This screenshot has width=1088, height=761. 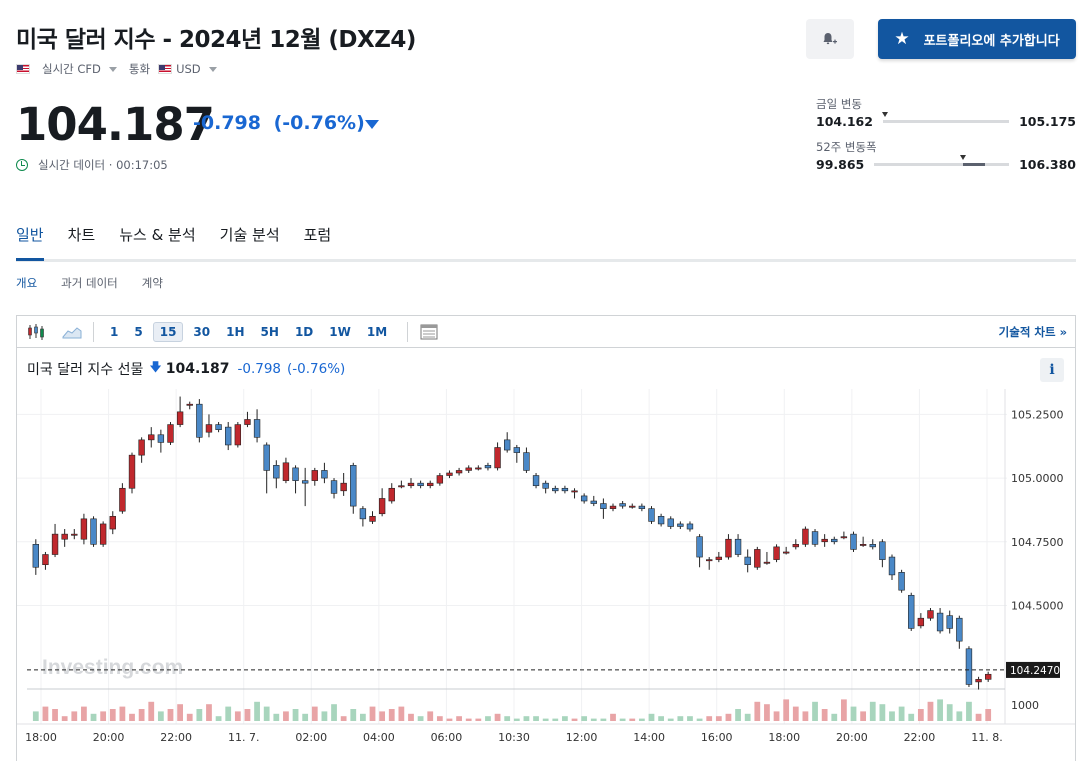 I want to click on currency-label: 통화, so click(x=139, y=69).